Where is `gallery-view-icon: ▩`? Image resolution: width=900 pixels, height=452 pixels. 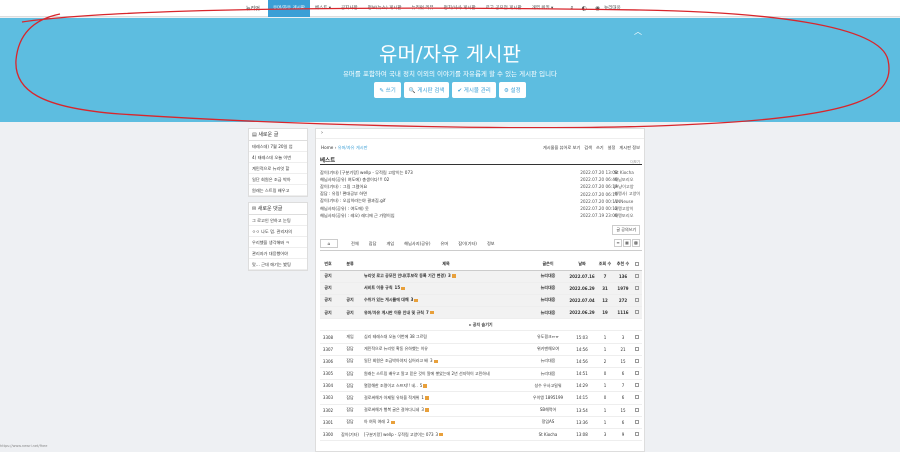 gallery-view-icon: ▩ is located at coordinates (636, 243).